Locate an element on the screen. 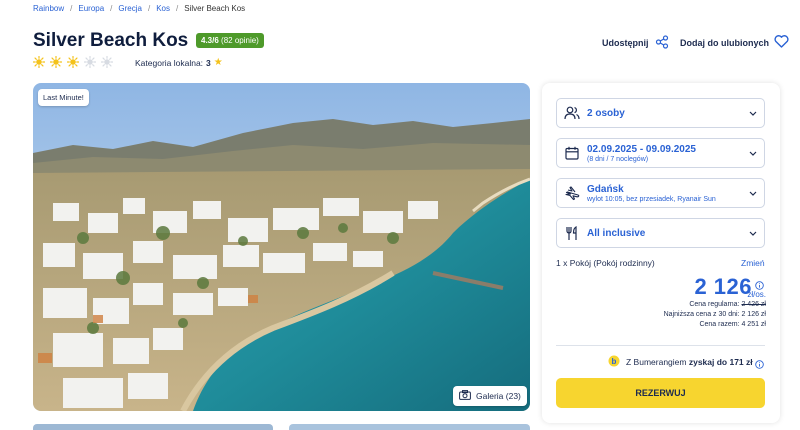 The image size is (800, 430). heart-icon is located at coordinates (781, 42).